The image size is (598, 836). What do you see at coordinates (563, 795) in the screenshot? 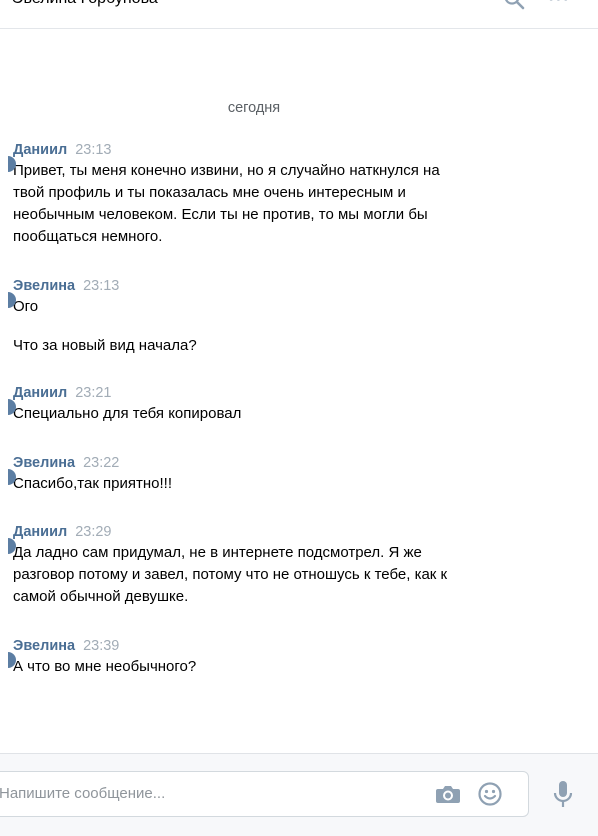
I see `microphone-icon` at bounding box center [563, 795].